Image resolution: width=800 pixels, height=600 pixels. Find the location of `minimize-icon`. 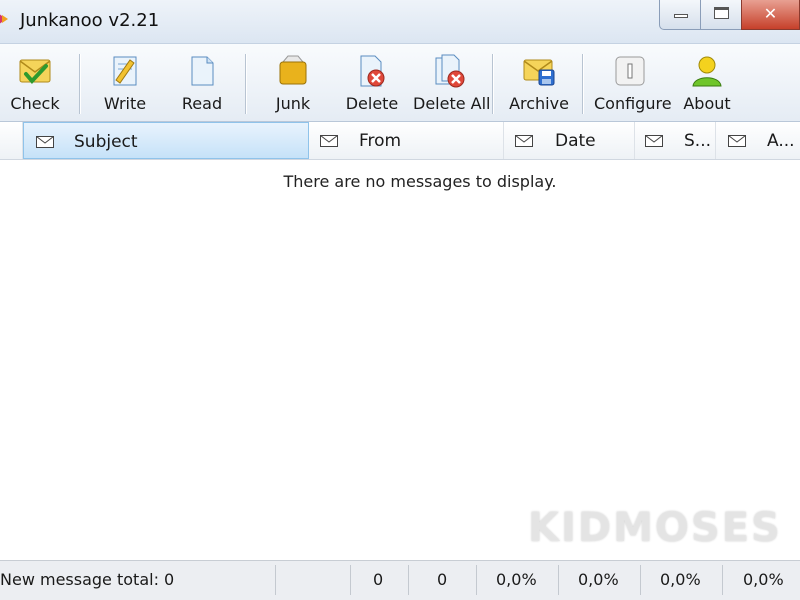

minimize-icon is located at coordinates (681, 16).